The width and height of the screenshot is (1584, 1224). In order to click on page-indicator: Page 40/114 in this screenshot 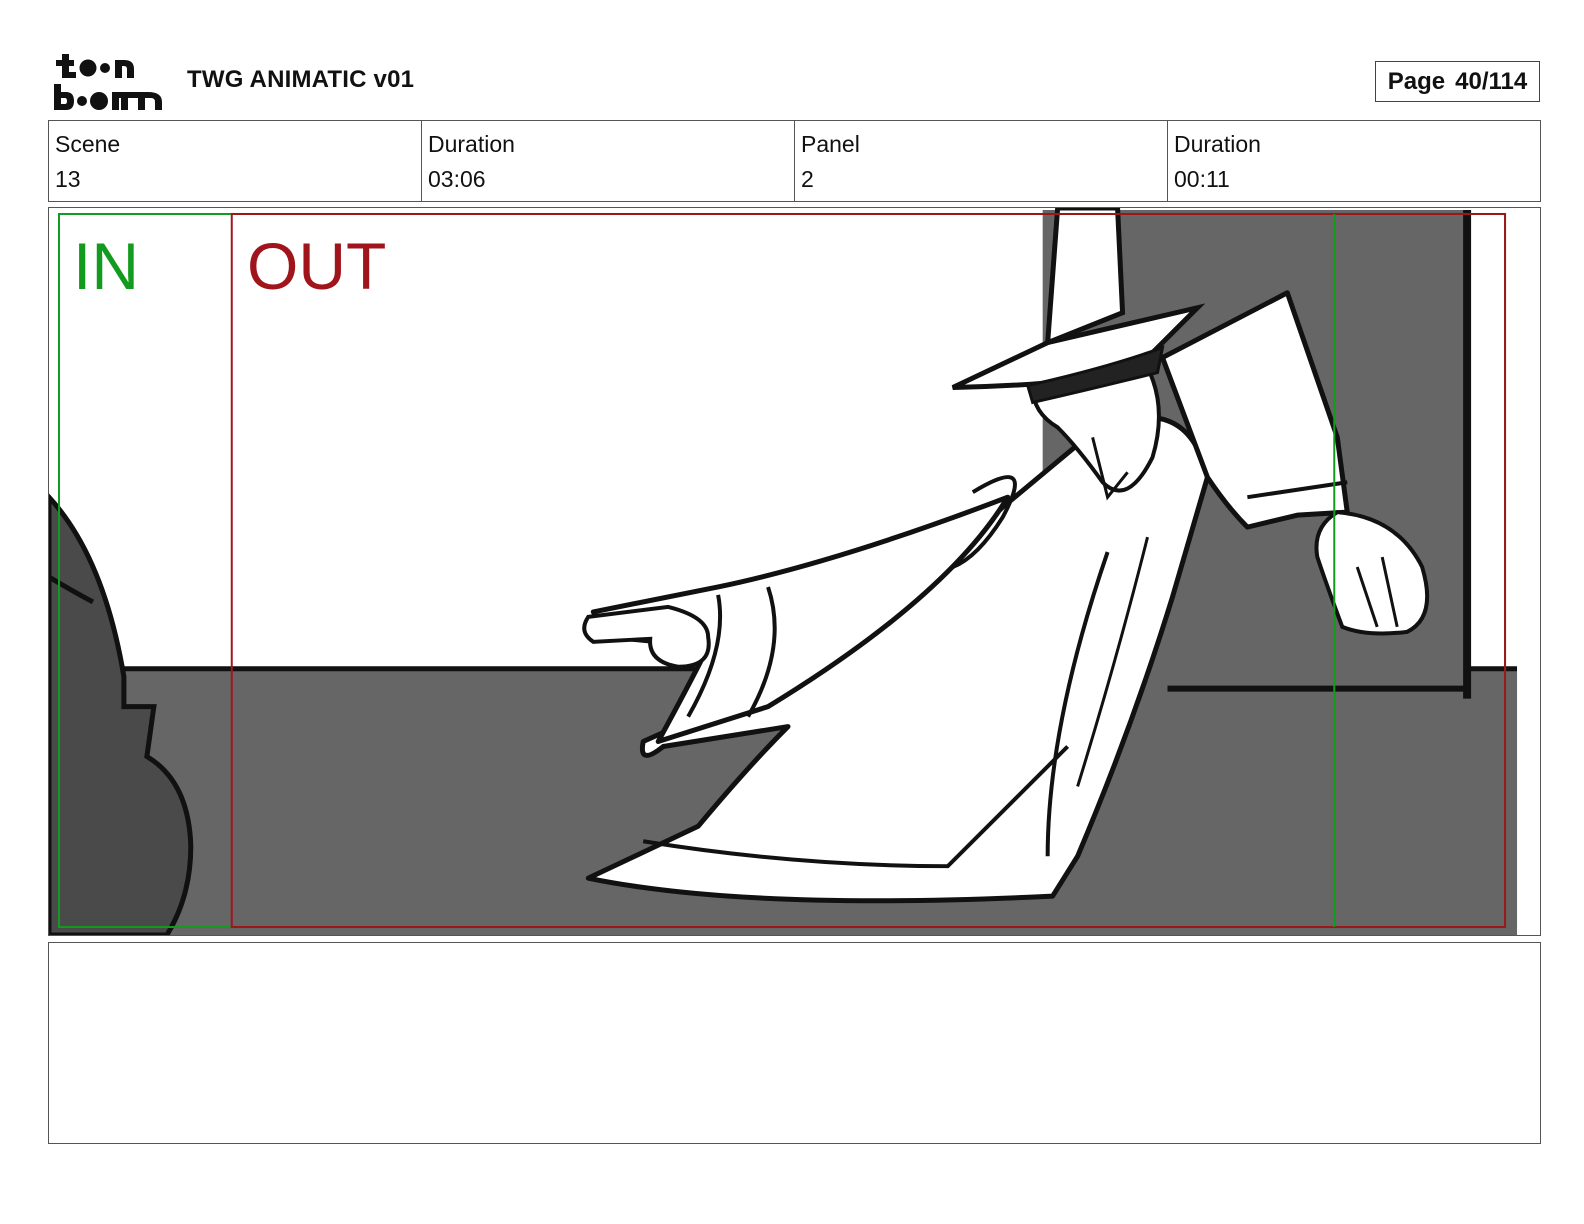, I will do `click(1457, 81)`.